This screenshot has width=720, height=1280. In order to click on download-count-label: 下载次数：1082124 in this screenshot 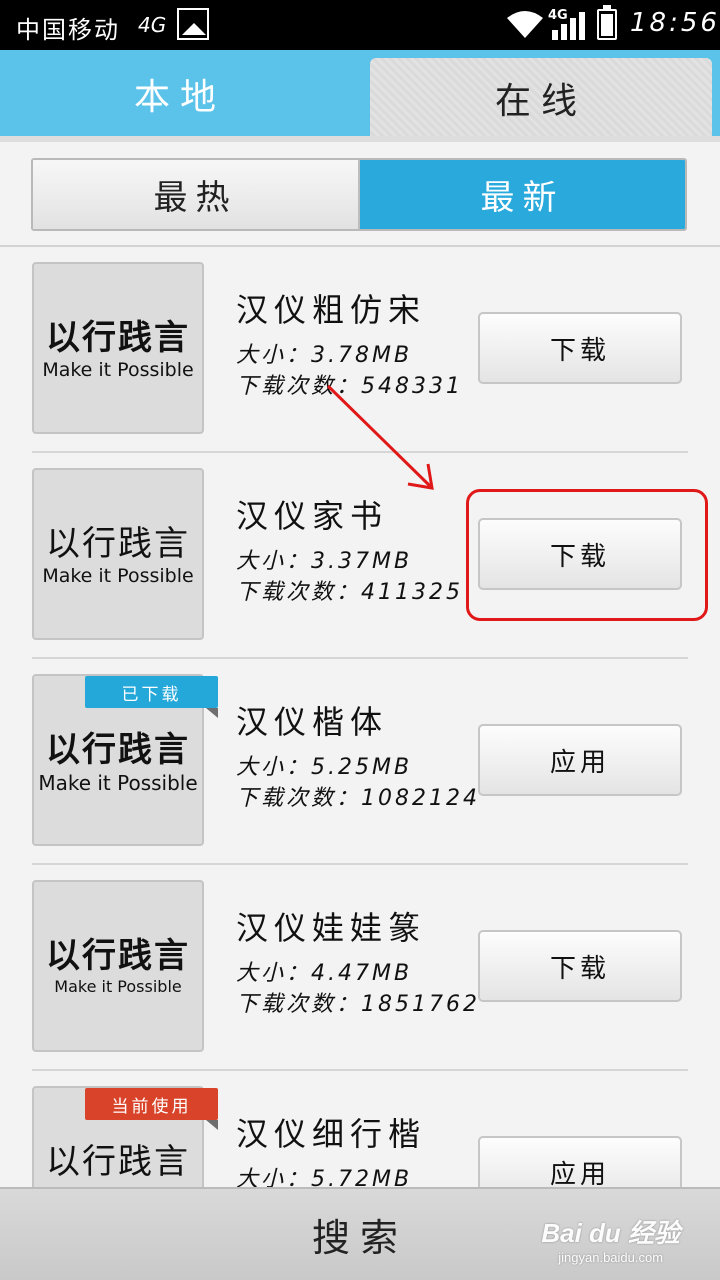, I will do `click(358, 798)`.